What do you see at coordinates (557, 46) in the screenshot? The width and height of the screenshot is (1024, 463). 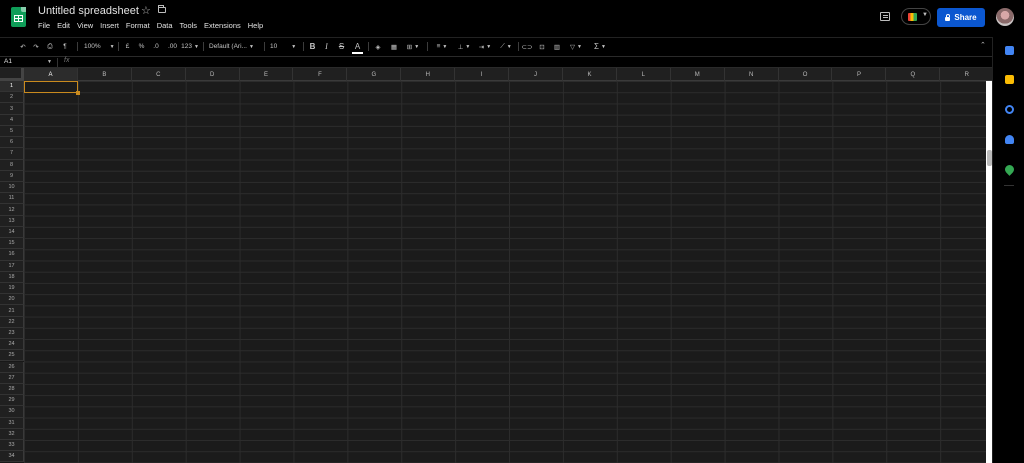 I see `insert-chart-icon: ▥` at bounding box center [557, 46].